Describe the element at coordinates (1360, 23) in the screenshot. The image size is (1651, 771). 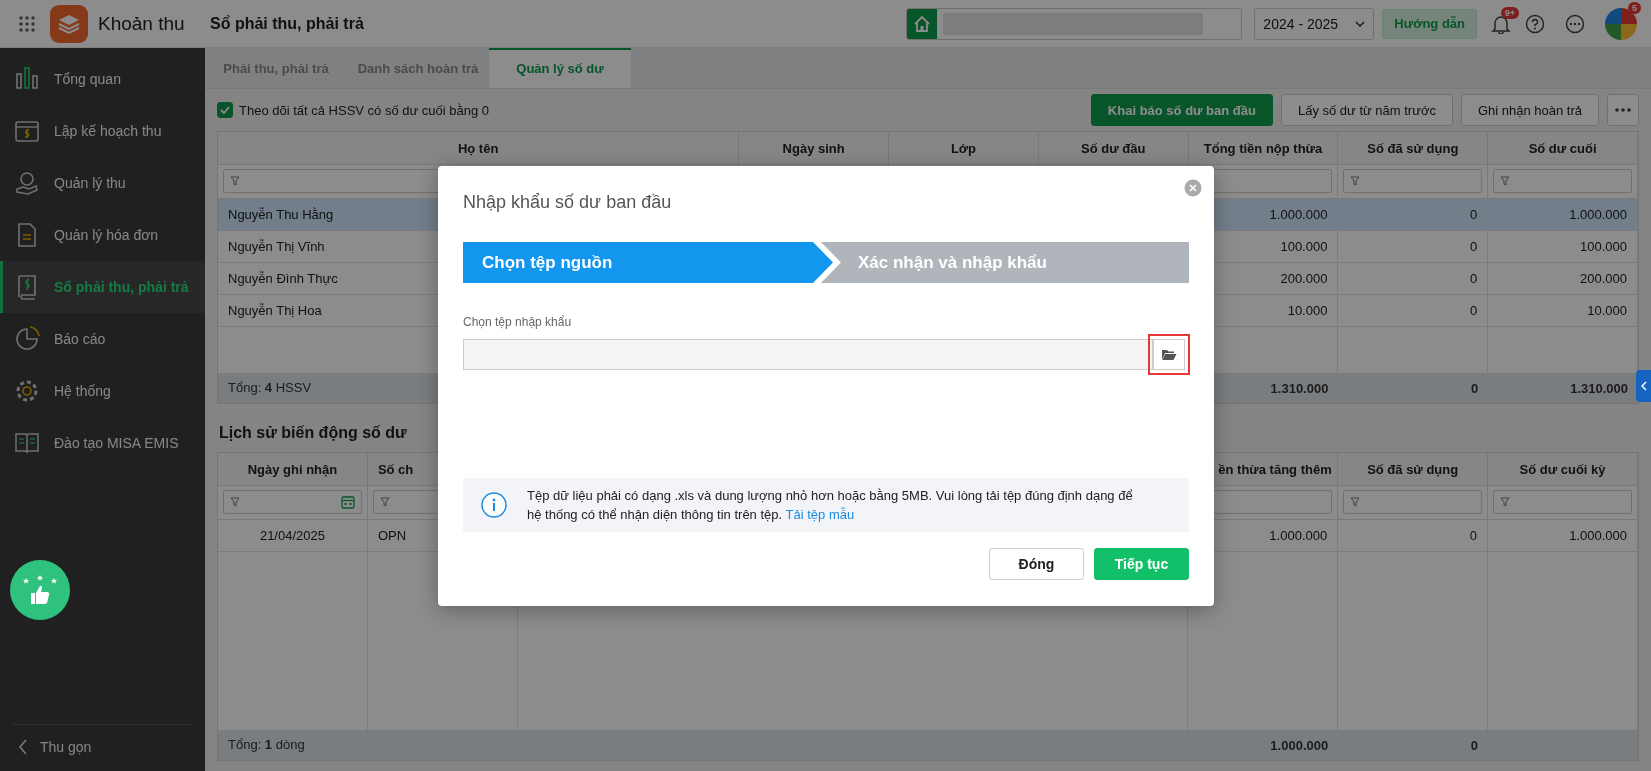
I see `chevron-down-icon` at that location.